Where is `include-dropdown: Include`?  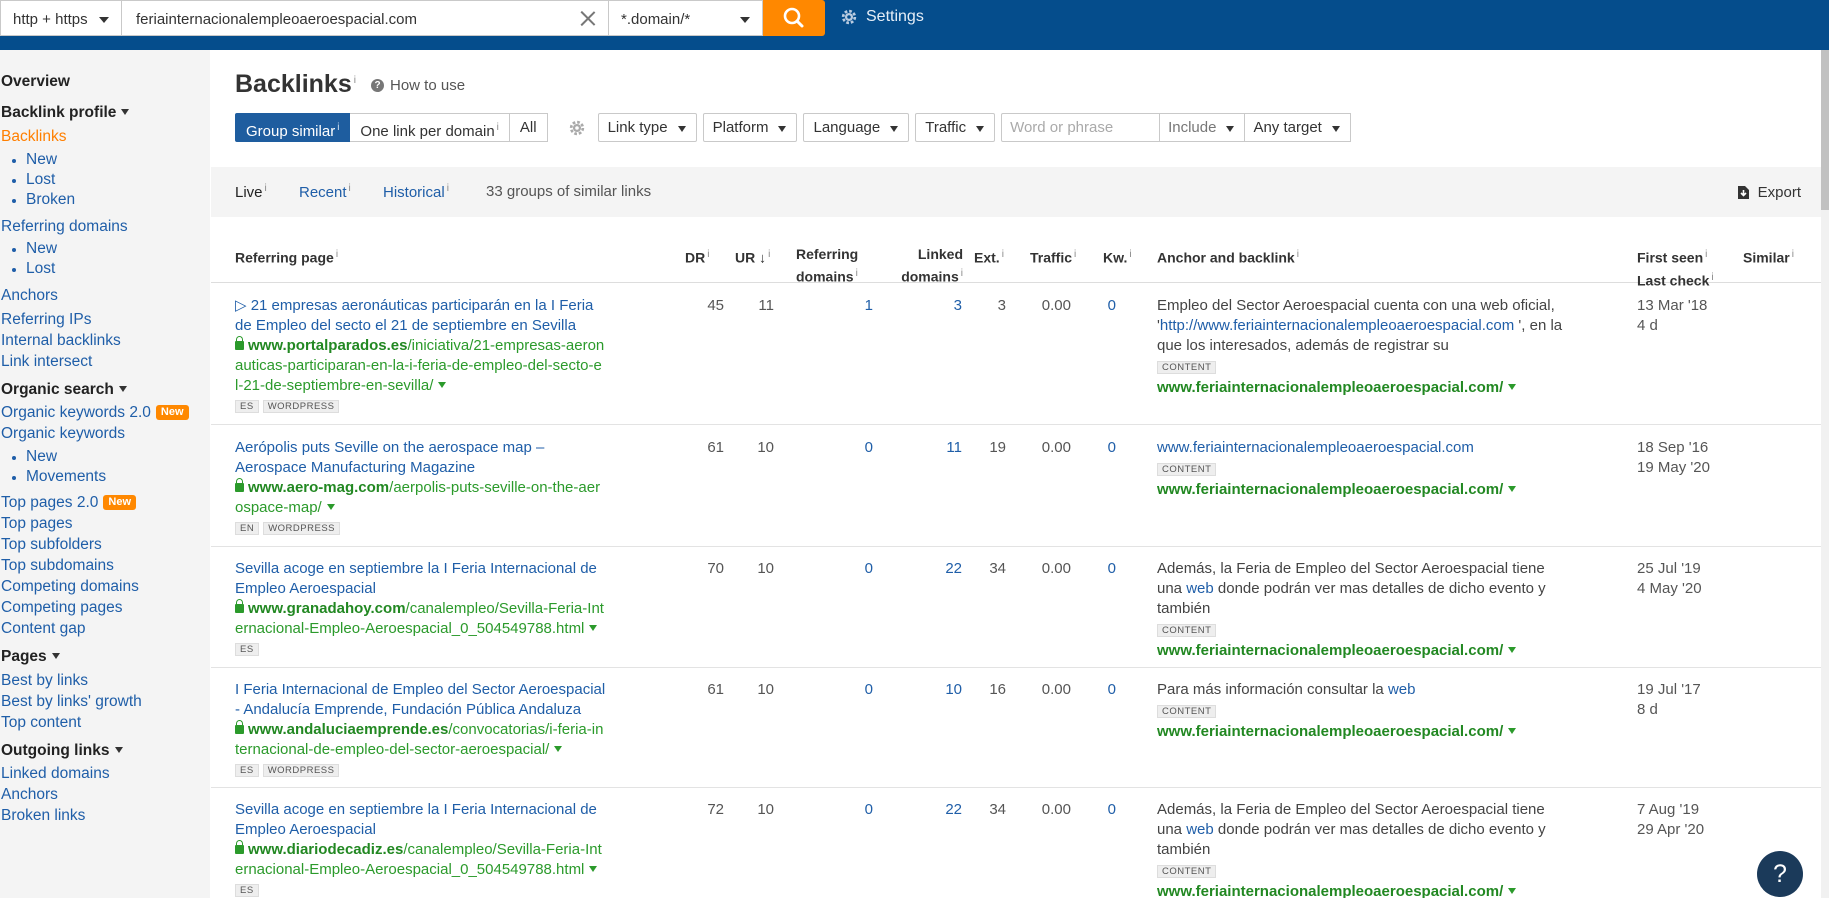
include-dropdown: Include is located at coordinates (1203, 127).